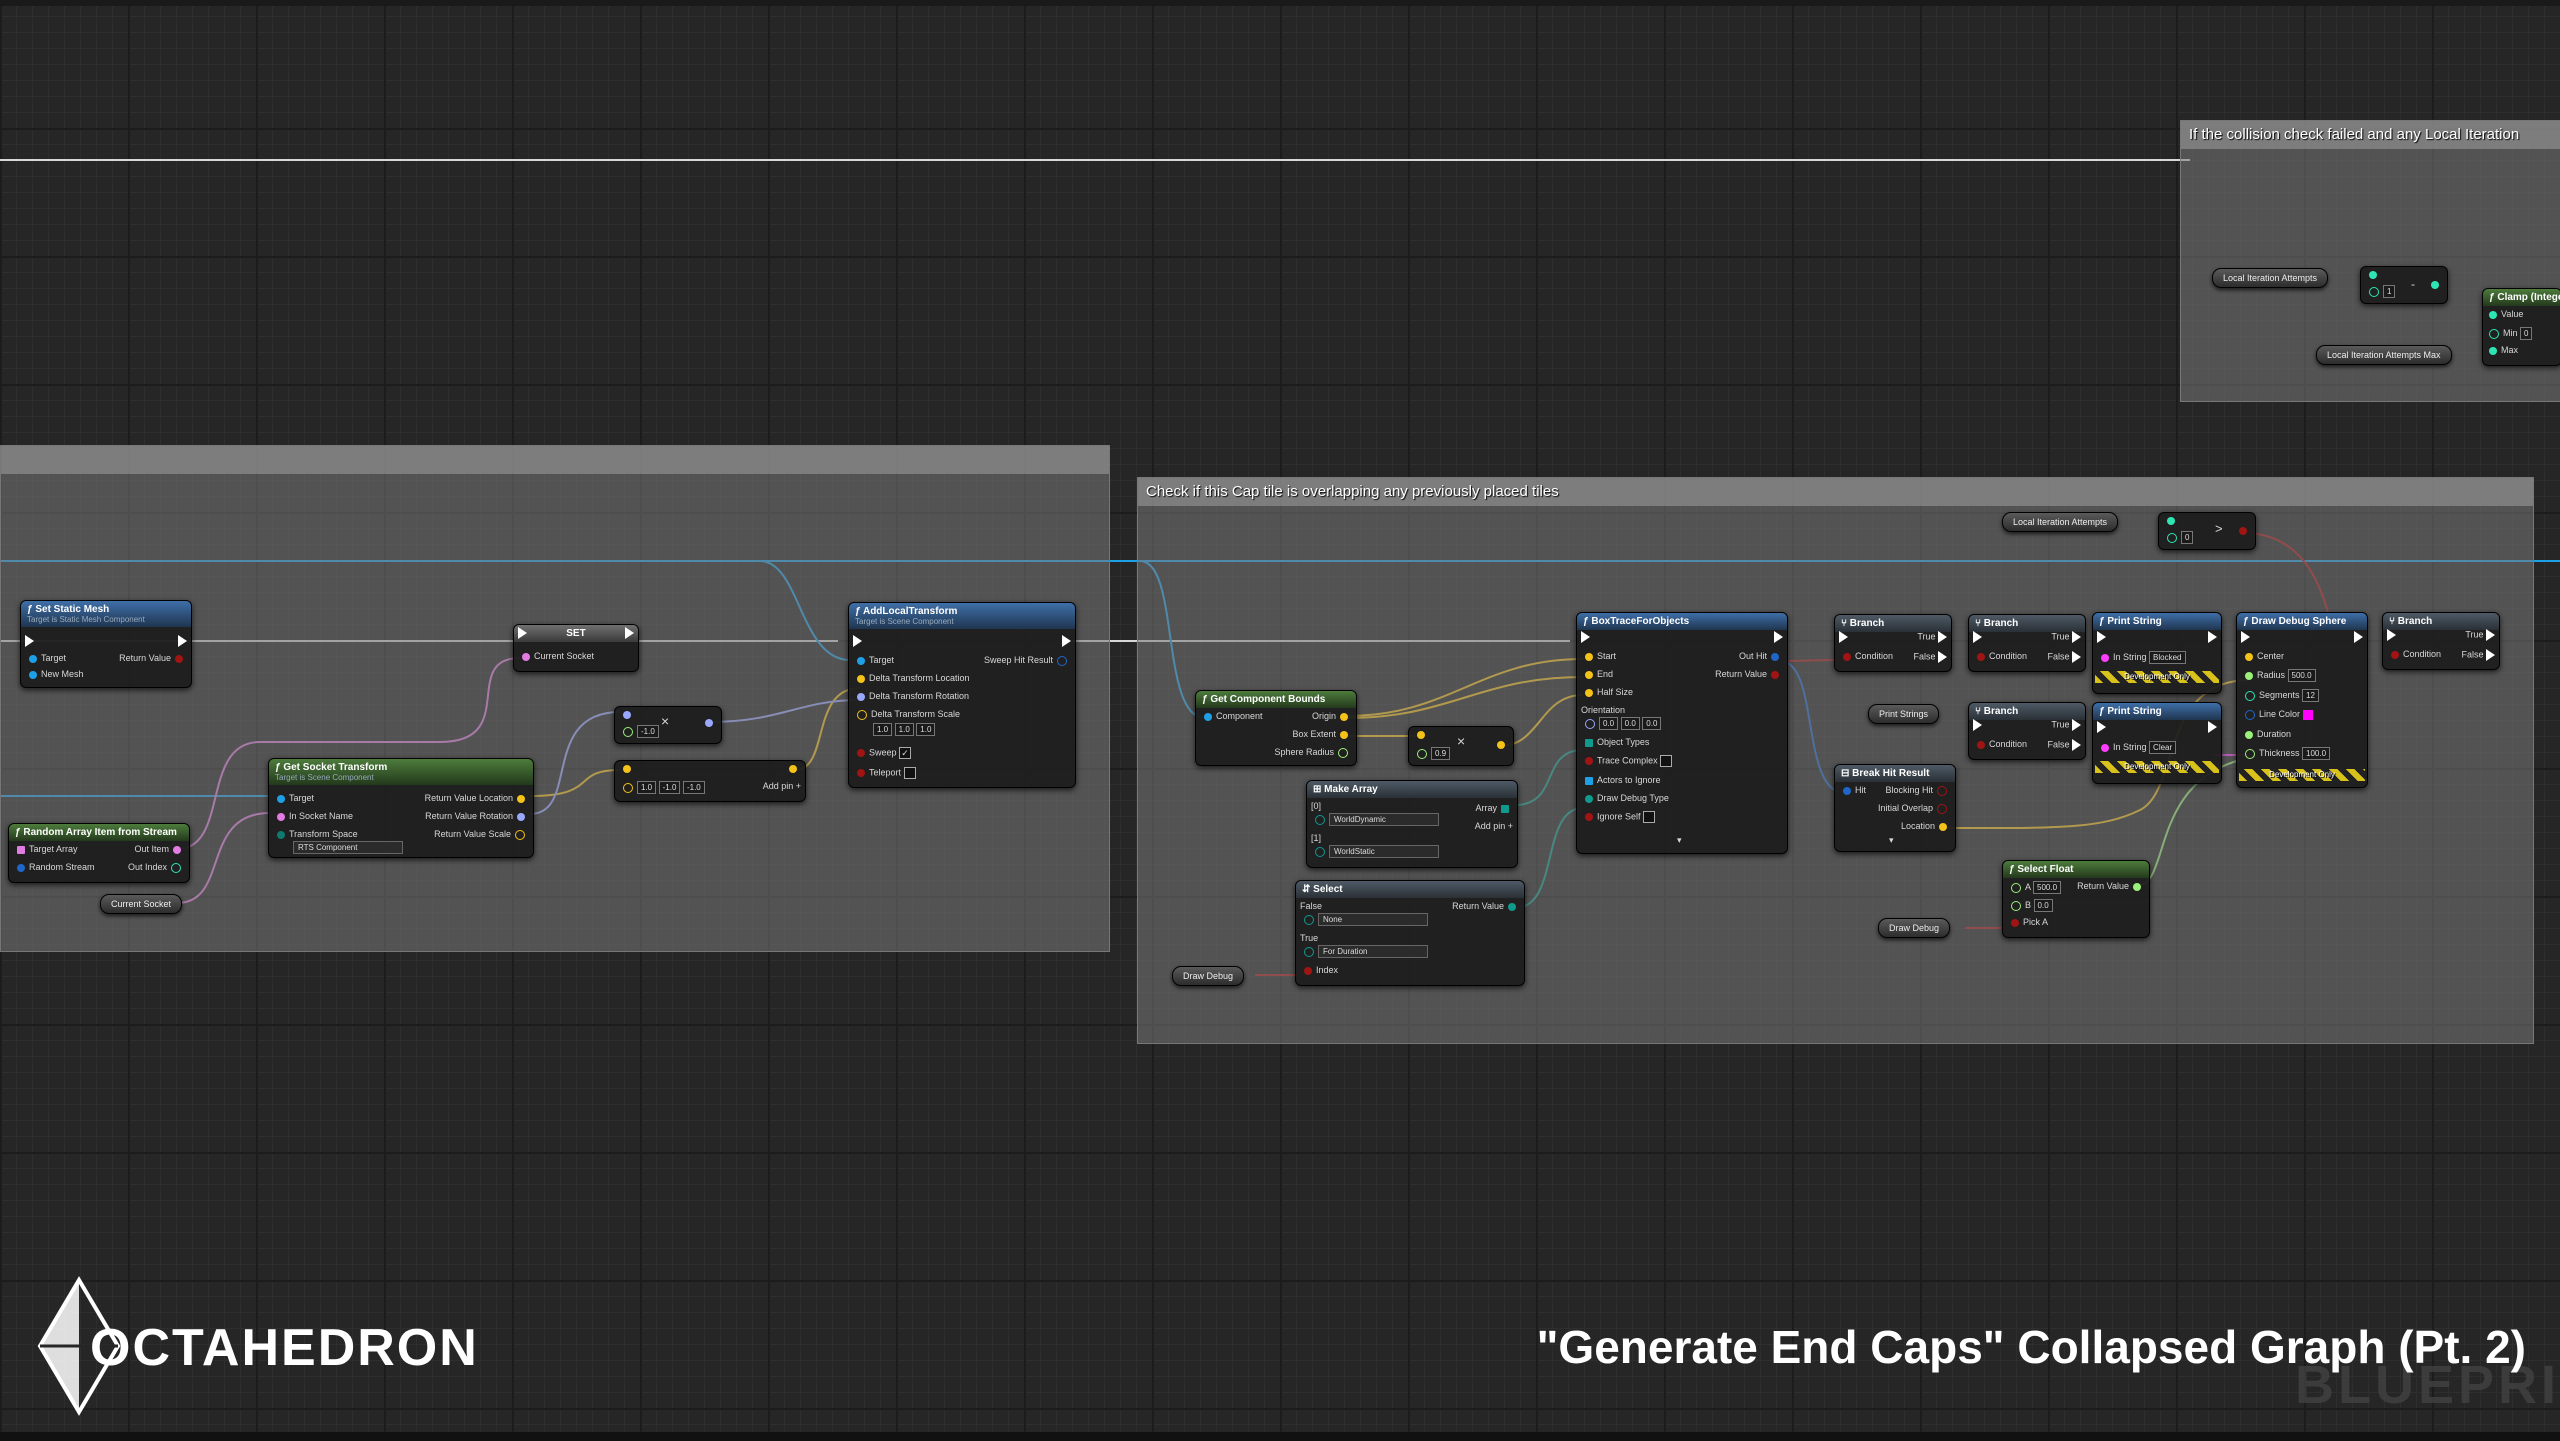  I want to click on pin-delta-scale: Delta Transform Scale, so click(906, 714).